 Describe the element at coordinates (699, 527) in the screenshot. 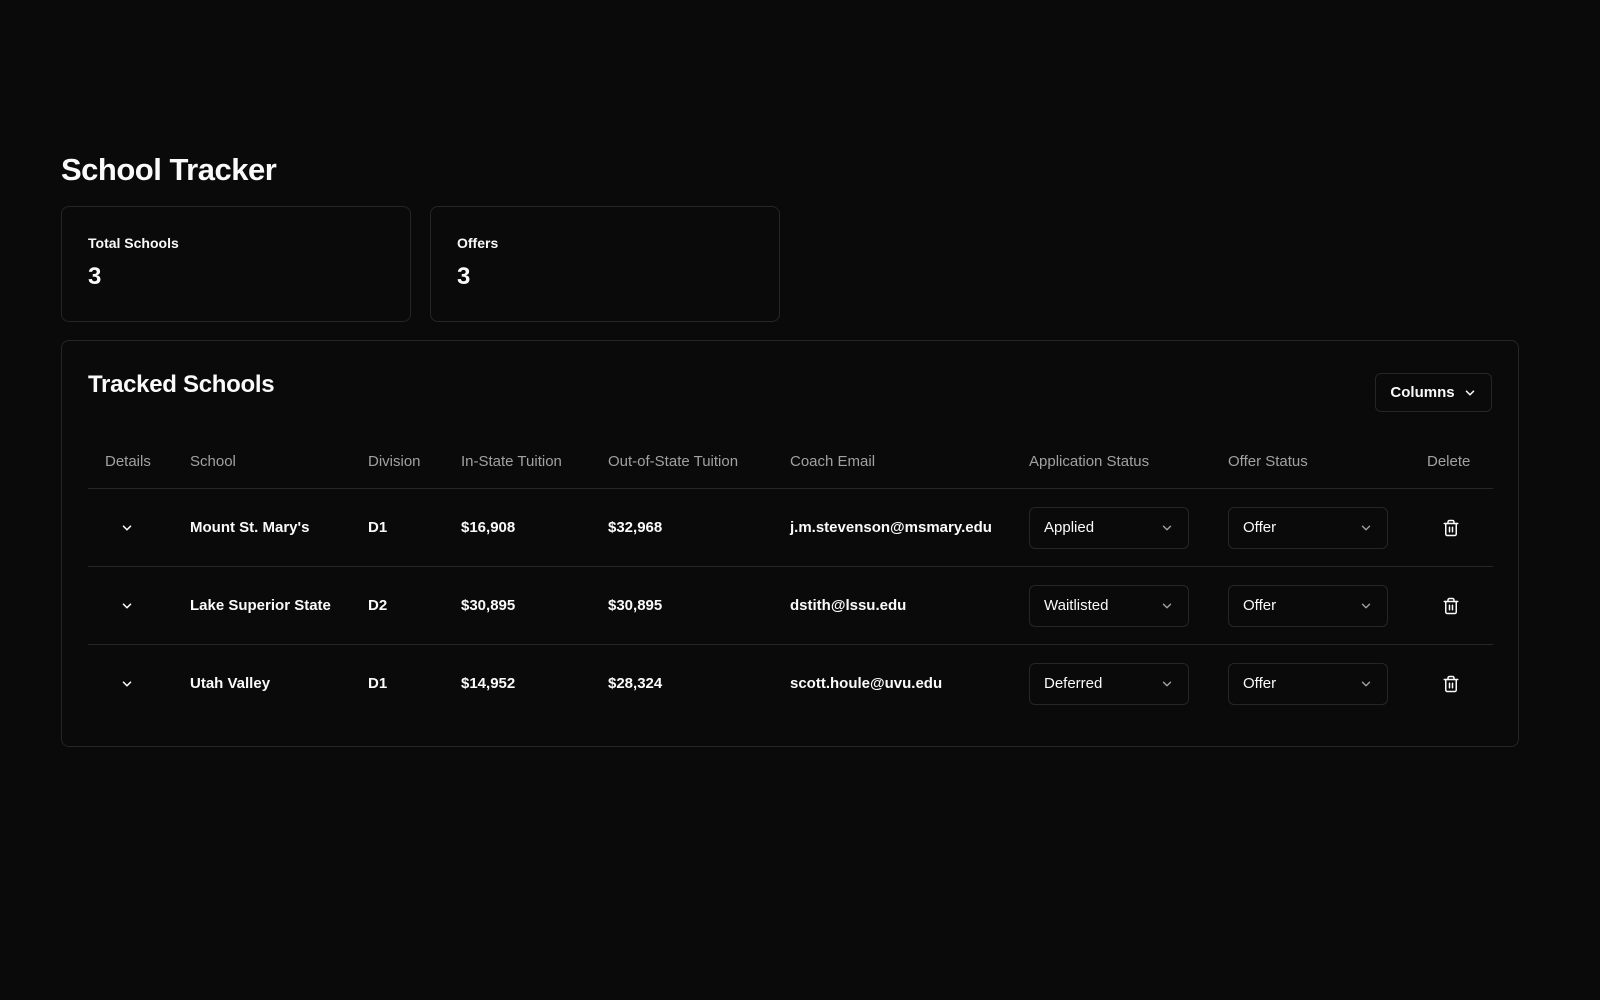

I see `out-of-state-tuition-cell: $32,968` at that location.